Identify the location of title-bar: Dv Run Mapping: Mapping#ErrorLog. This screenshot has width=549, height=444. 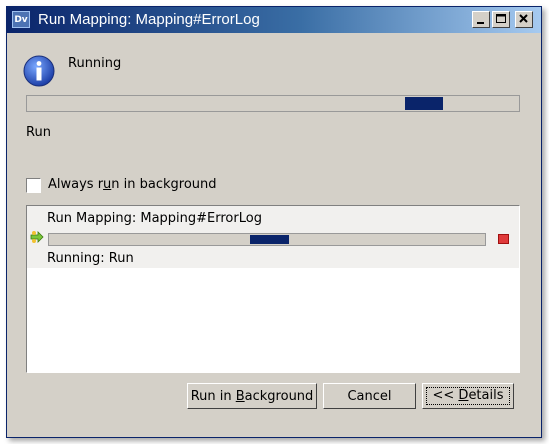
(274, 20).